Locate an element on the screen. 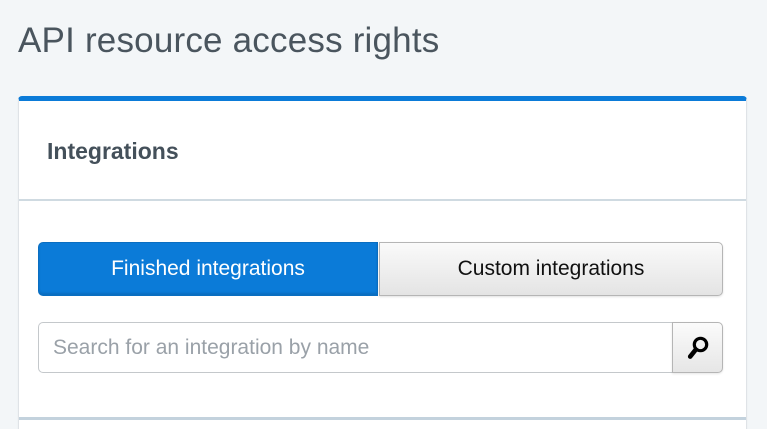 This screenshot has width=767, height=429. integration-search-input is located at coordinates (355, 347).